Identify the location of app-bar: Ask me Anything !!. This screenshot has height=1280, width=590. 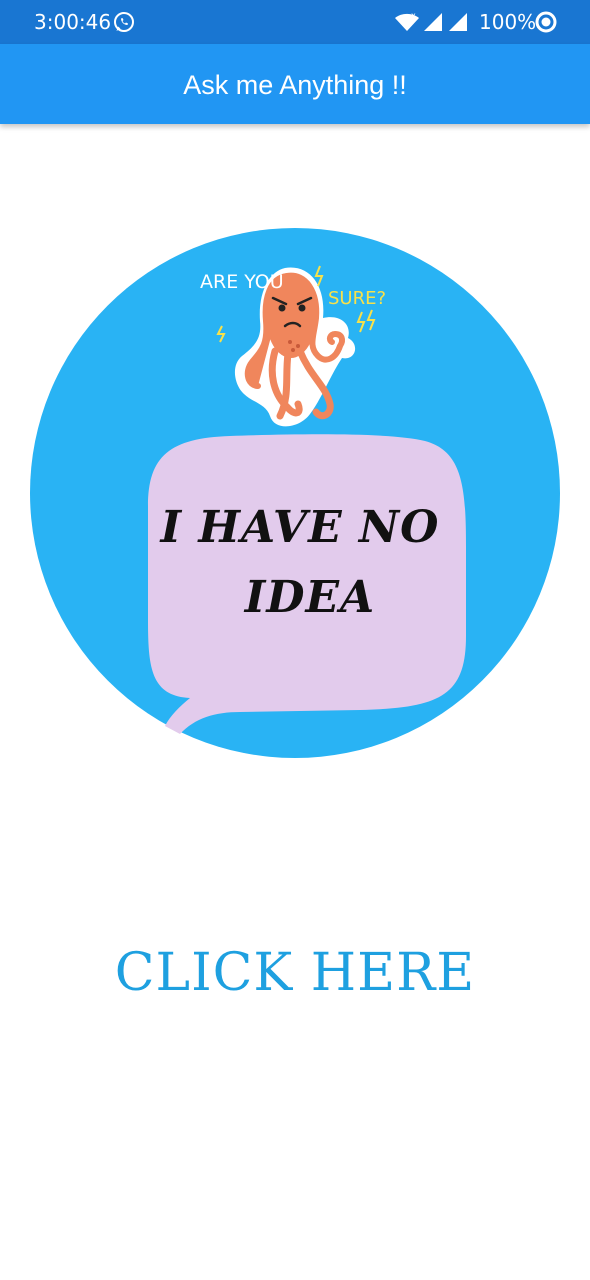
(295, 84).